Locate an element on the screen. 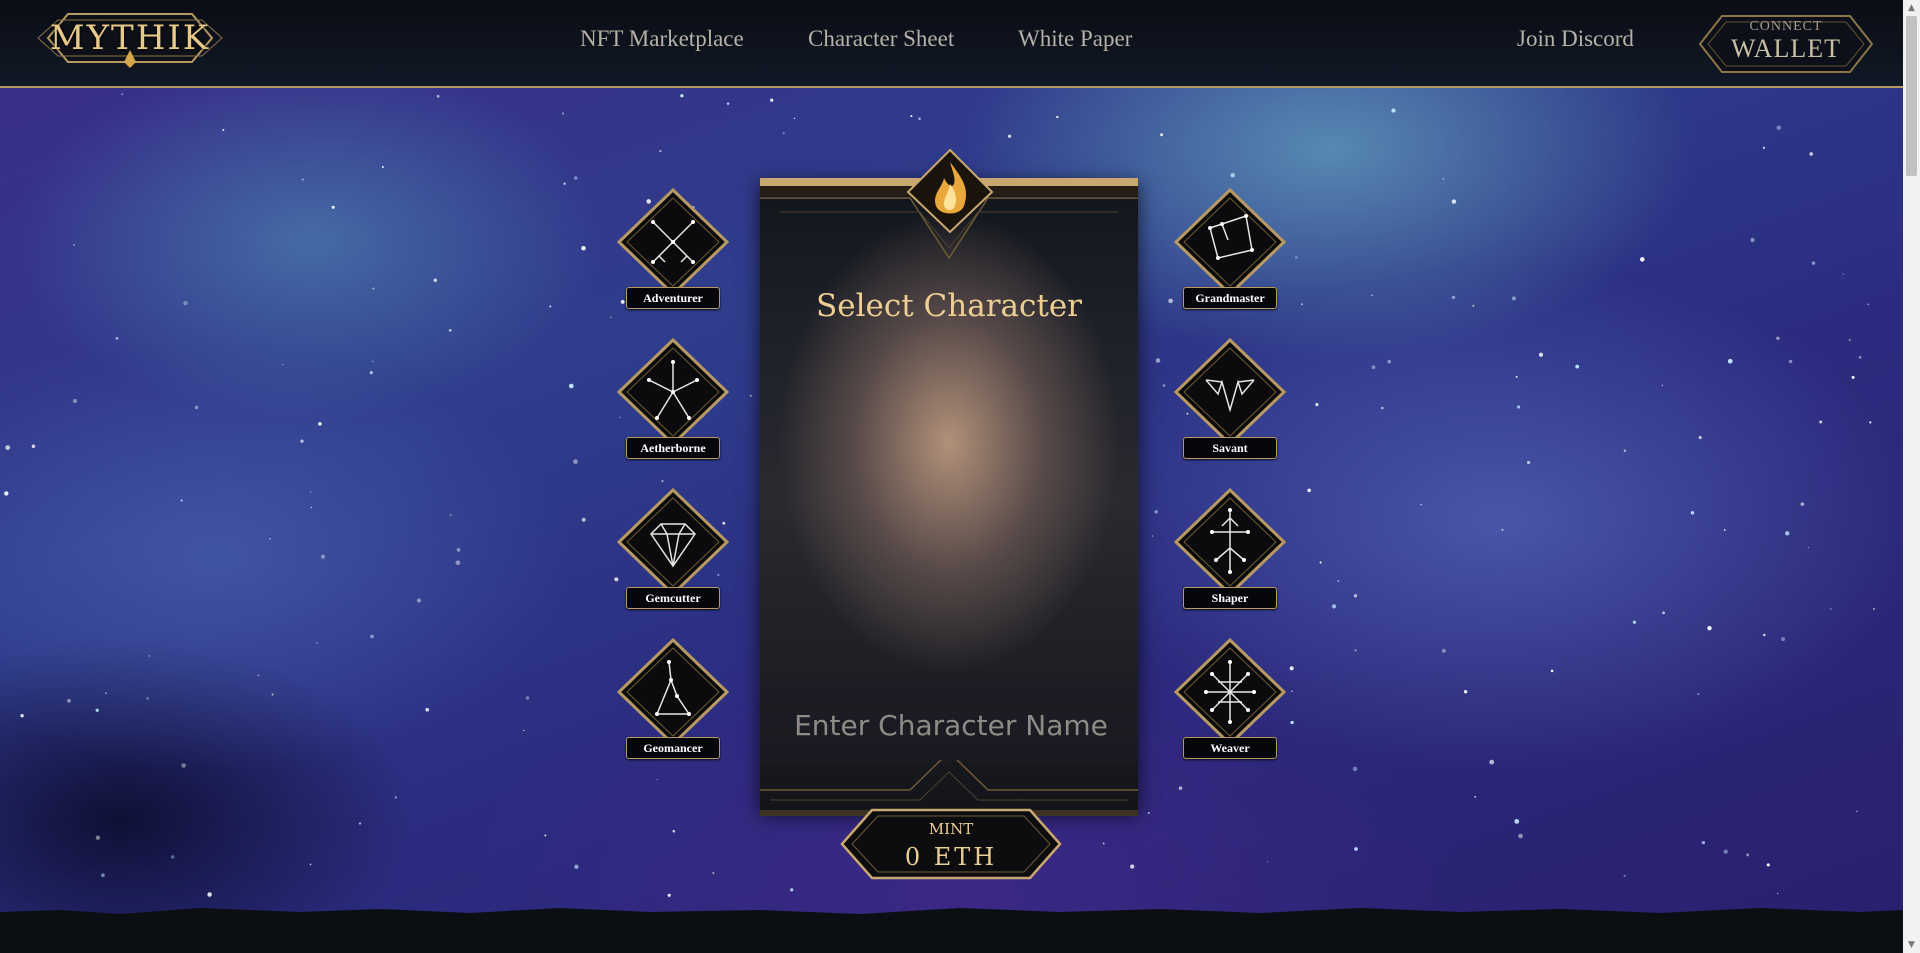 The width and height of the screenshot is (1920, 953). wallet-connect-label: CONNECT is located at coordinates (1786, 26).